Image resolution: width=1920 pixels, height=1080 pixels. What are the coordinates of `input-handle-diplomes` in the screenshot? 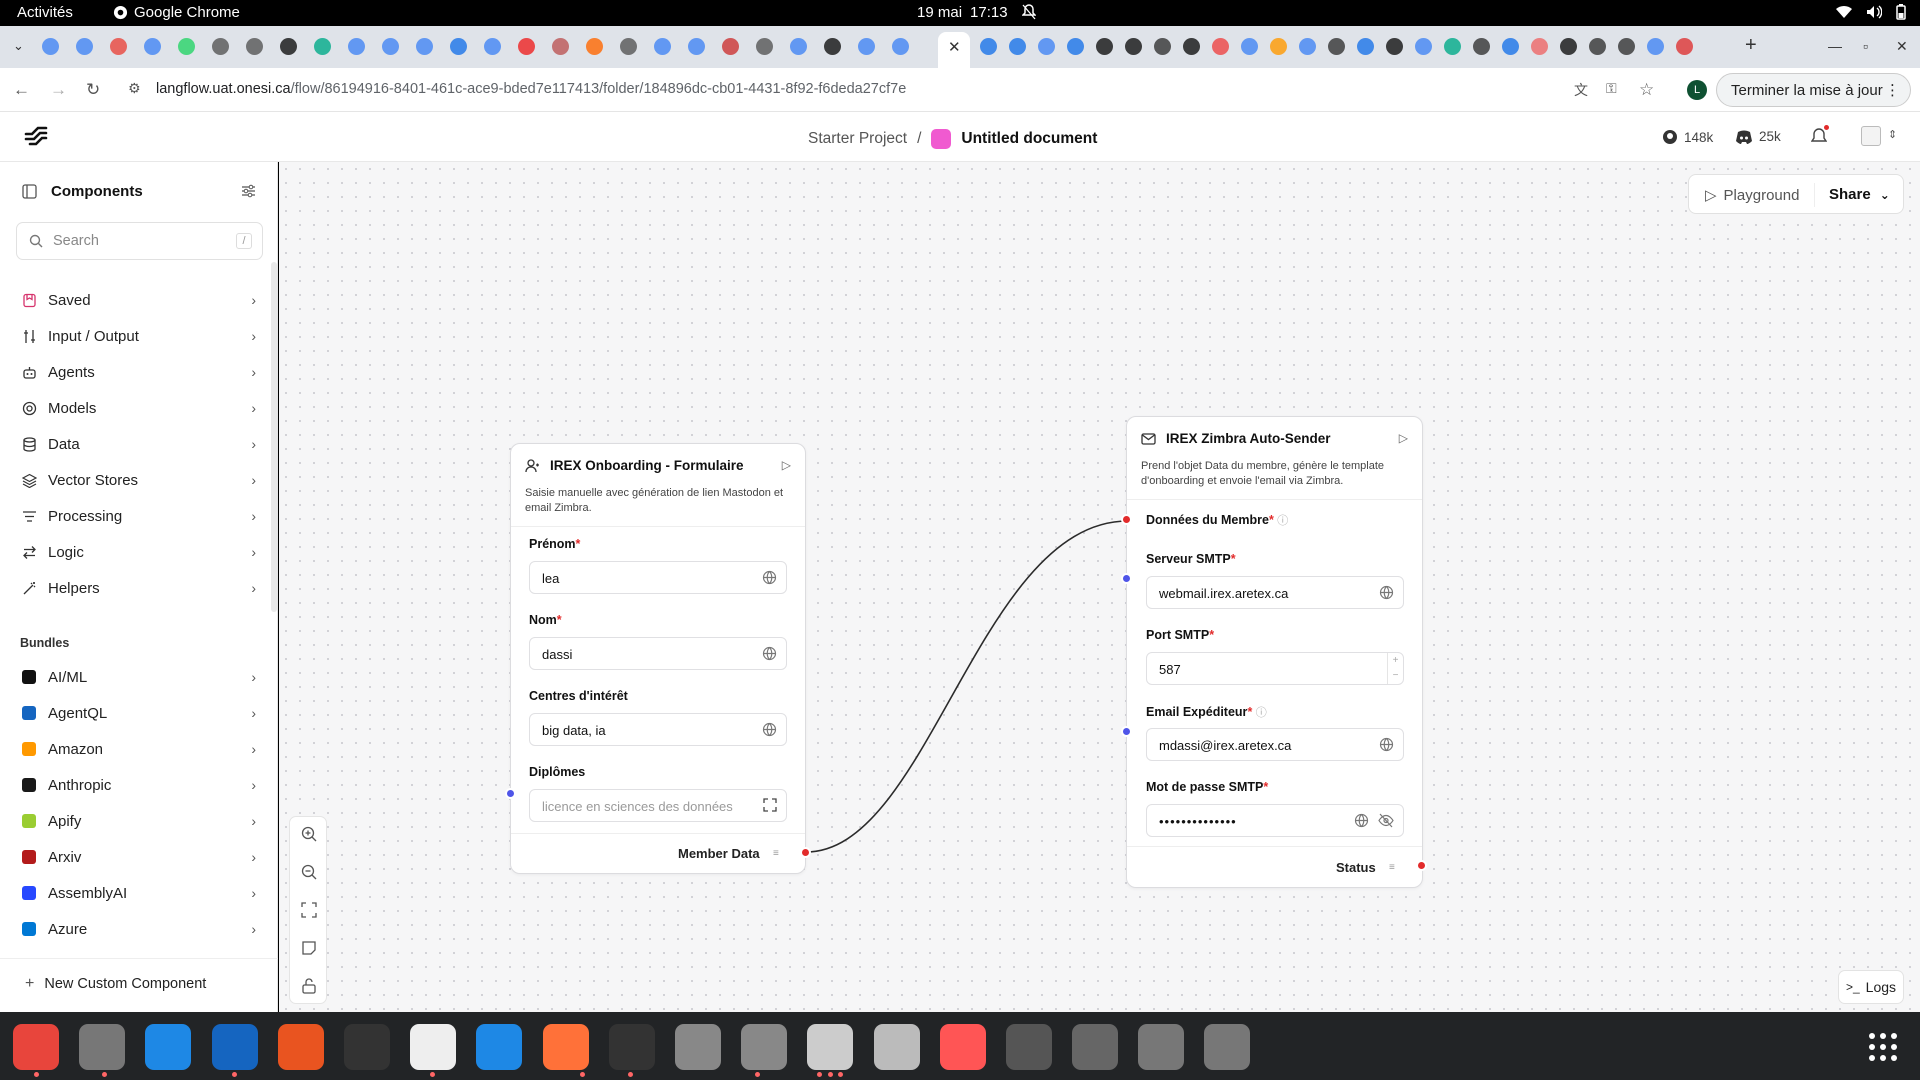 It's located at (510, 793).